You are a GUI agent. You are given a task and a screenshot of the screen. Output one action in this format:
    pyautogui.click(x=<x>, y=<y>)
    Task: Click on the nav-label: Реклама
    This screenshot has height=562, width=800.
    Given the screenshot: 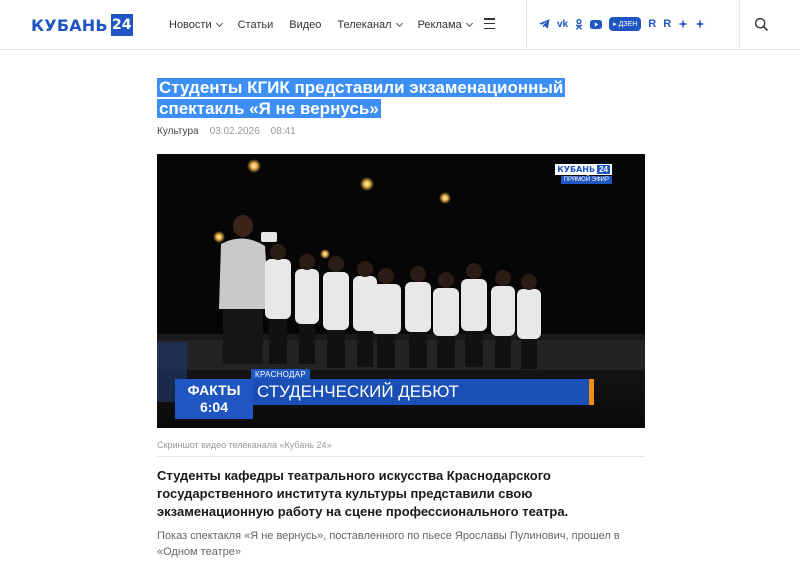 What is the action you would take?
    pyautogui.click(x=439, y=25)
    